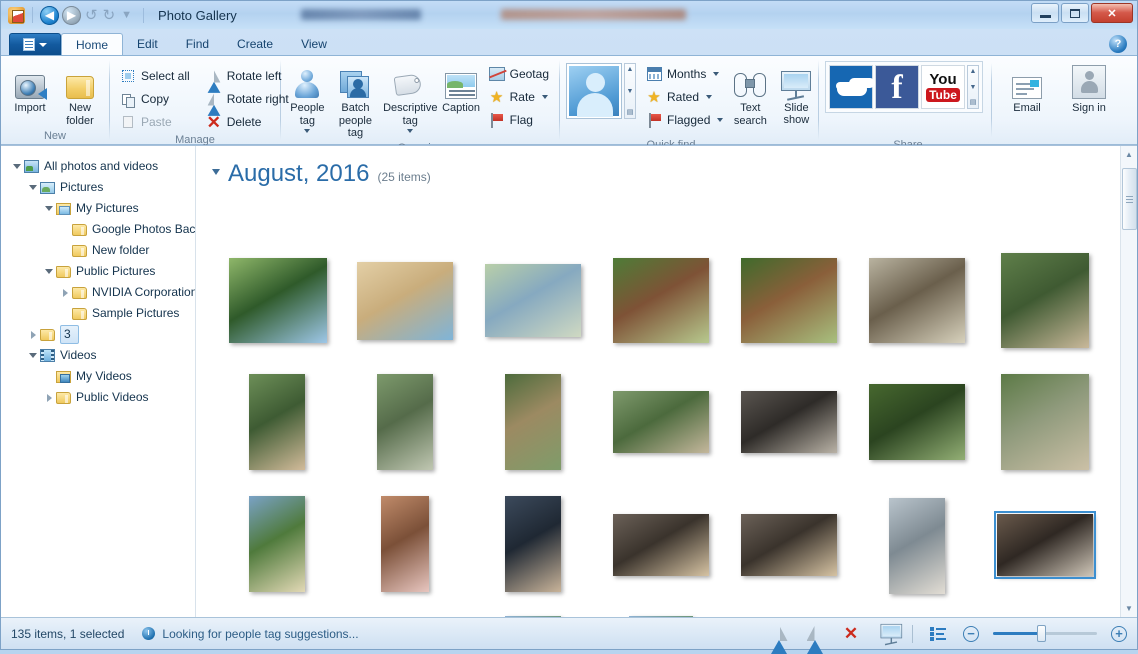 This screenshot has height=654, width=1138. I want to click on rotate-right-button, so click(815, 638).